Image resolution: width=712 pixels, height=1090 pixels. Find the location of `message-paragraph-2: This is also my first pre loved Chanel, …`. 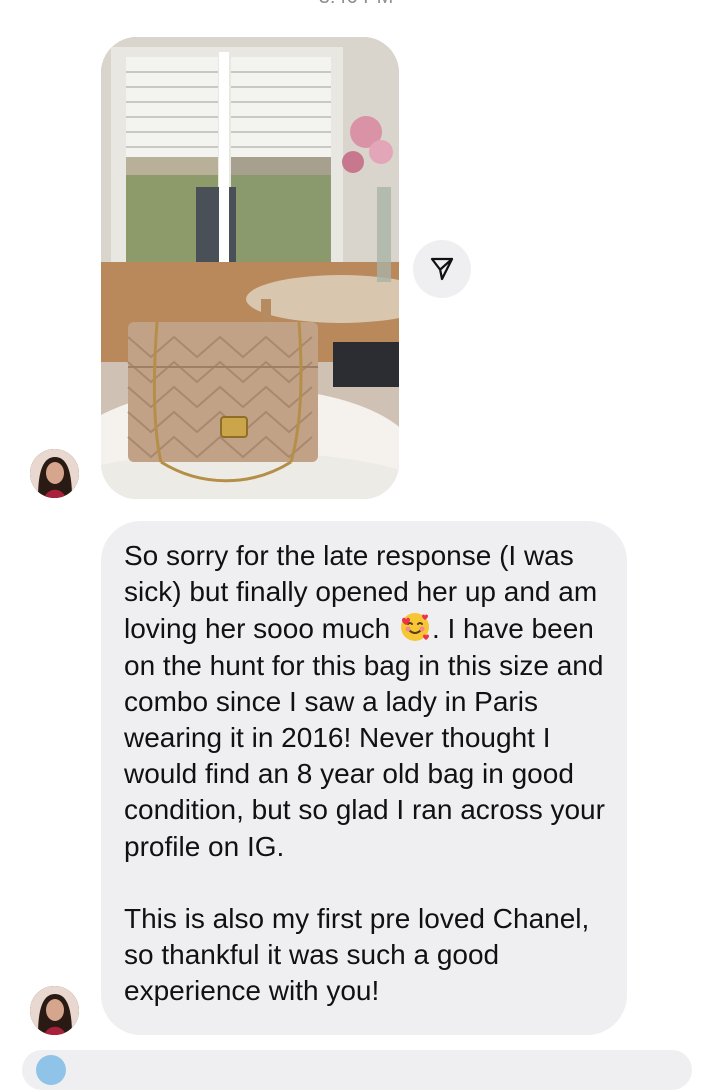

message-paragraph-2: This is also my first pre loved Chanel, … is located at coordinates (357, 954).